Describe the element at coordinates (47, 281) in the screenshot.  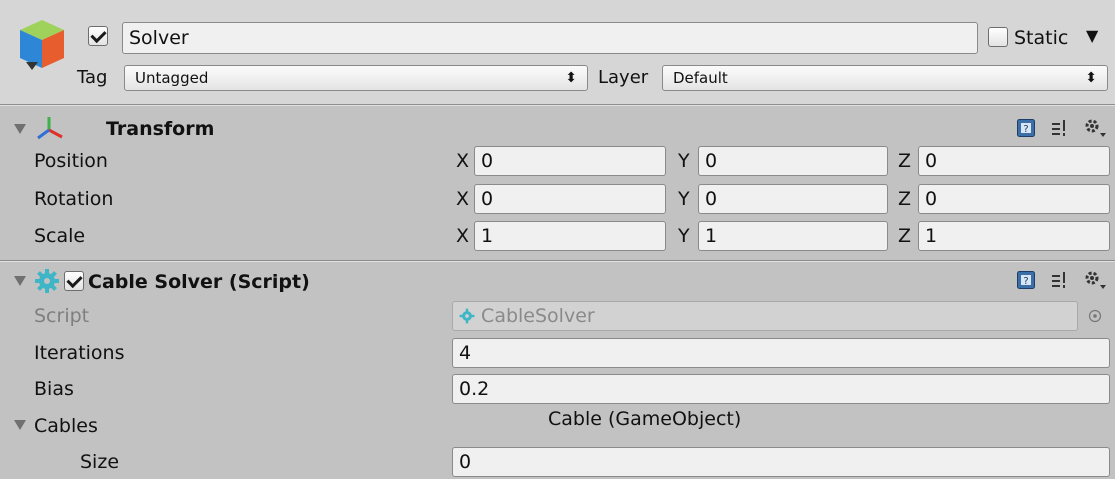
I see `script-gear-icon` at that location.